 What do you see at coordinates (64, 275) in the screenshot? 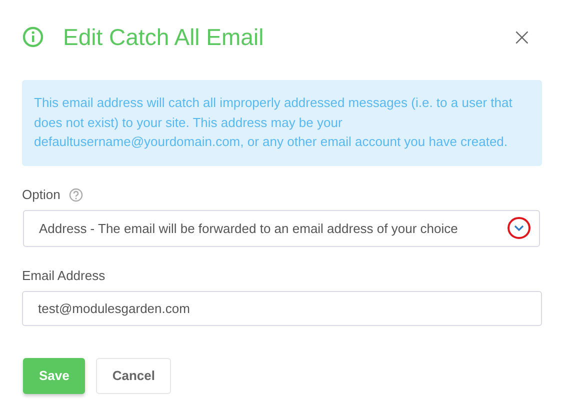
I see `field-label: Email Address` at bounding box center [64, 275].